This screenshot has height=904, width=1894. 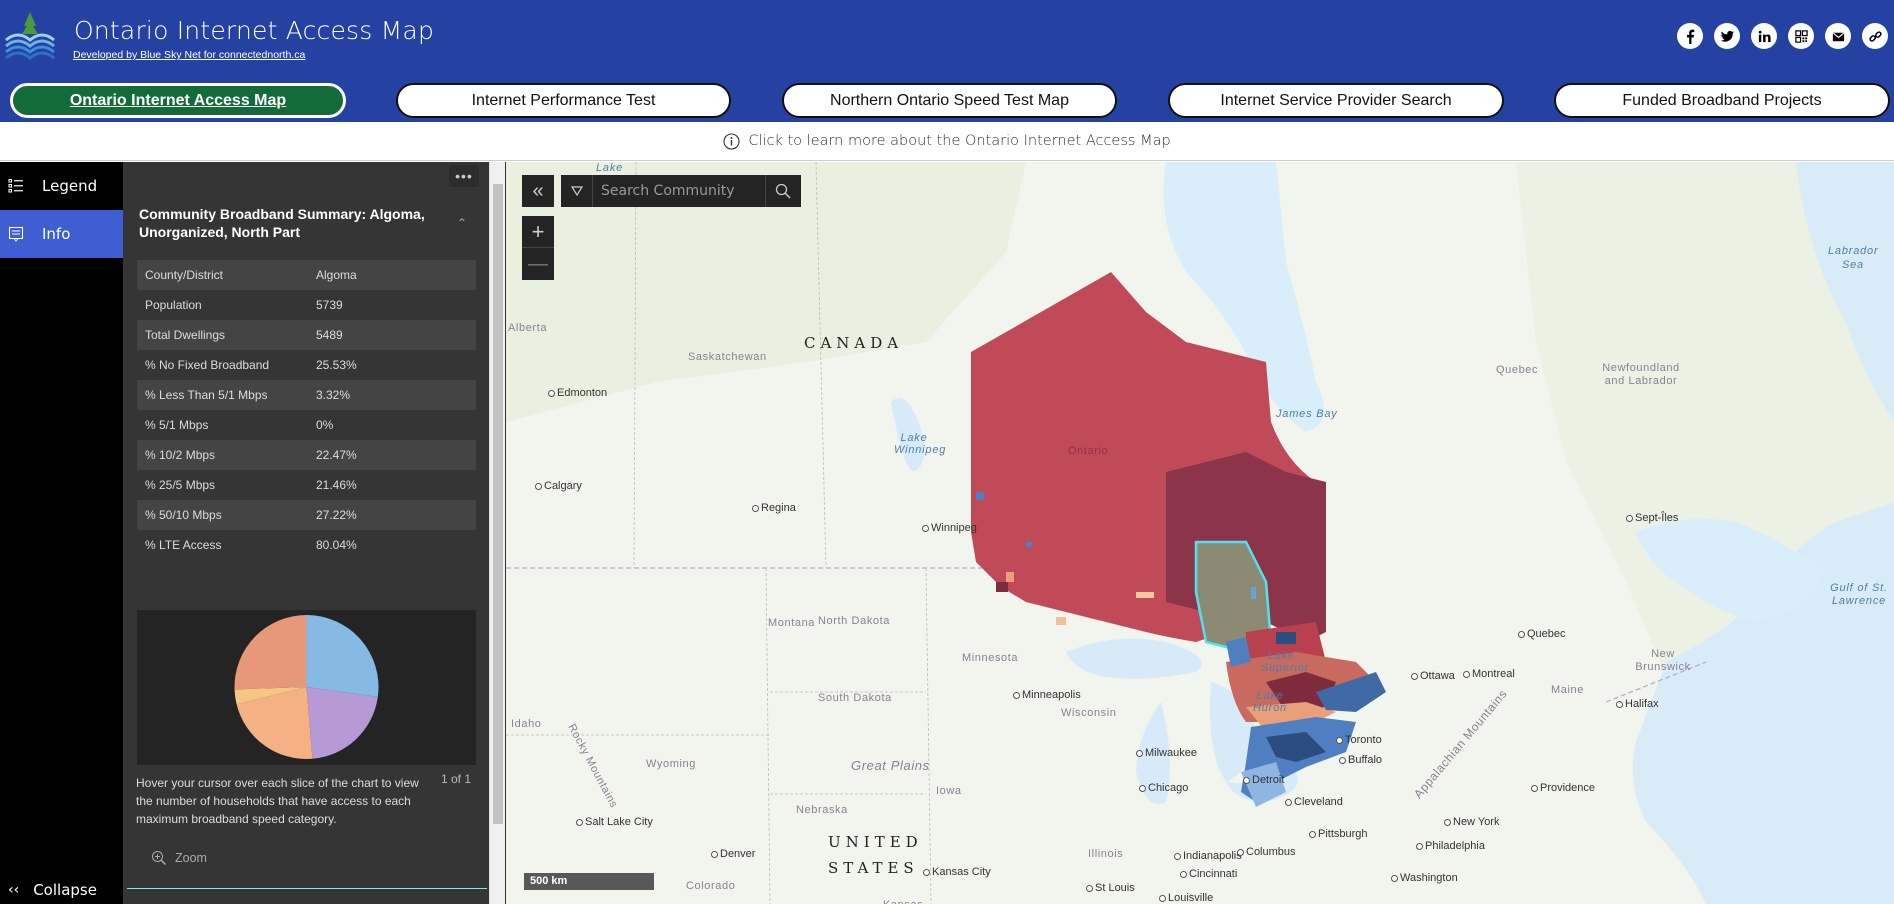 I want to click on qr-code-button, so click(x=1801, y=36).